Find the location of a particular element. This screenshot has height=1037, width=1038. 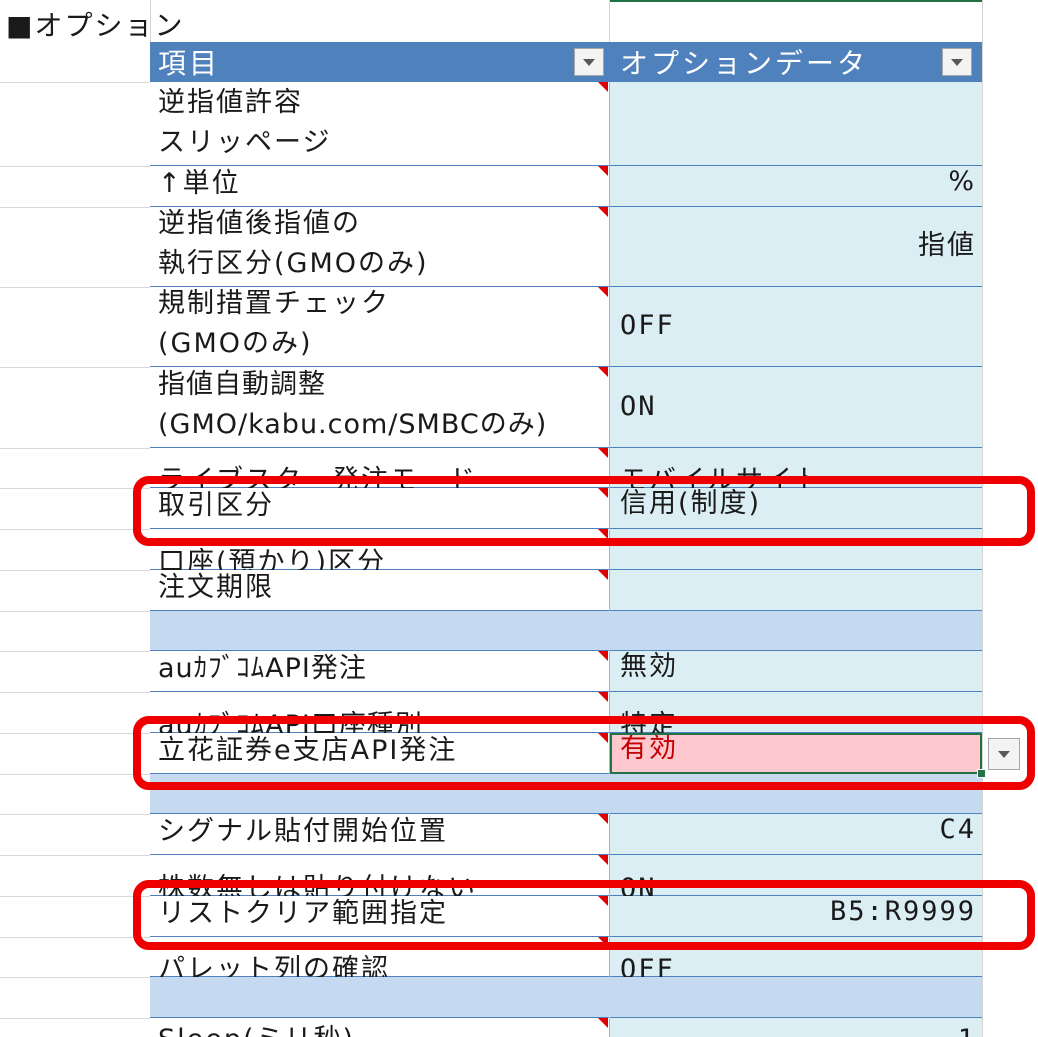

value-text: 信用(制度) is located at coordinates (691, 503).